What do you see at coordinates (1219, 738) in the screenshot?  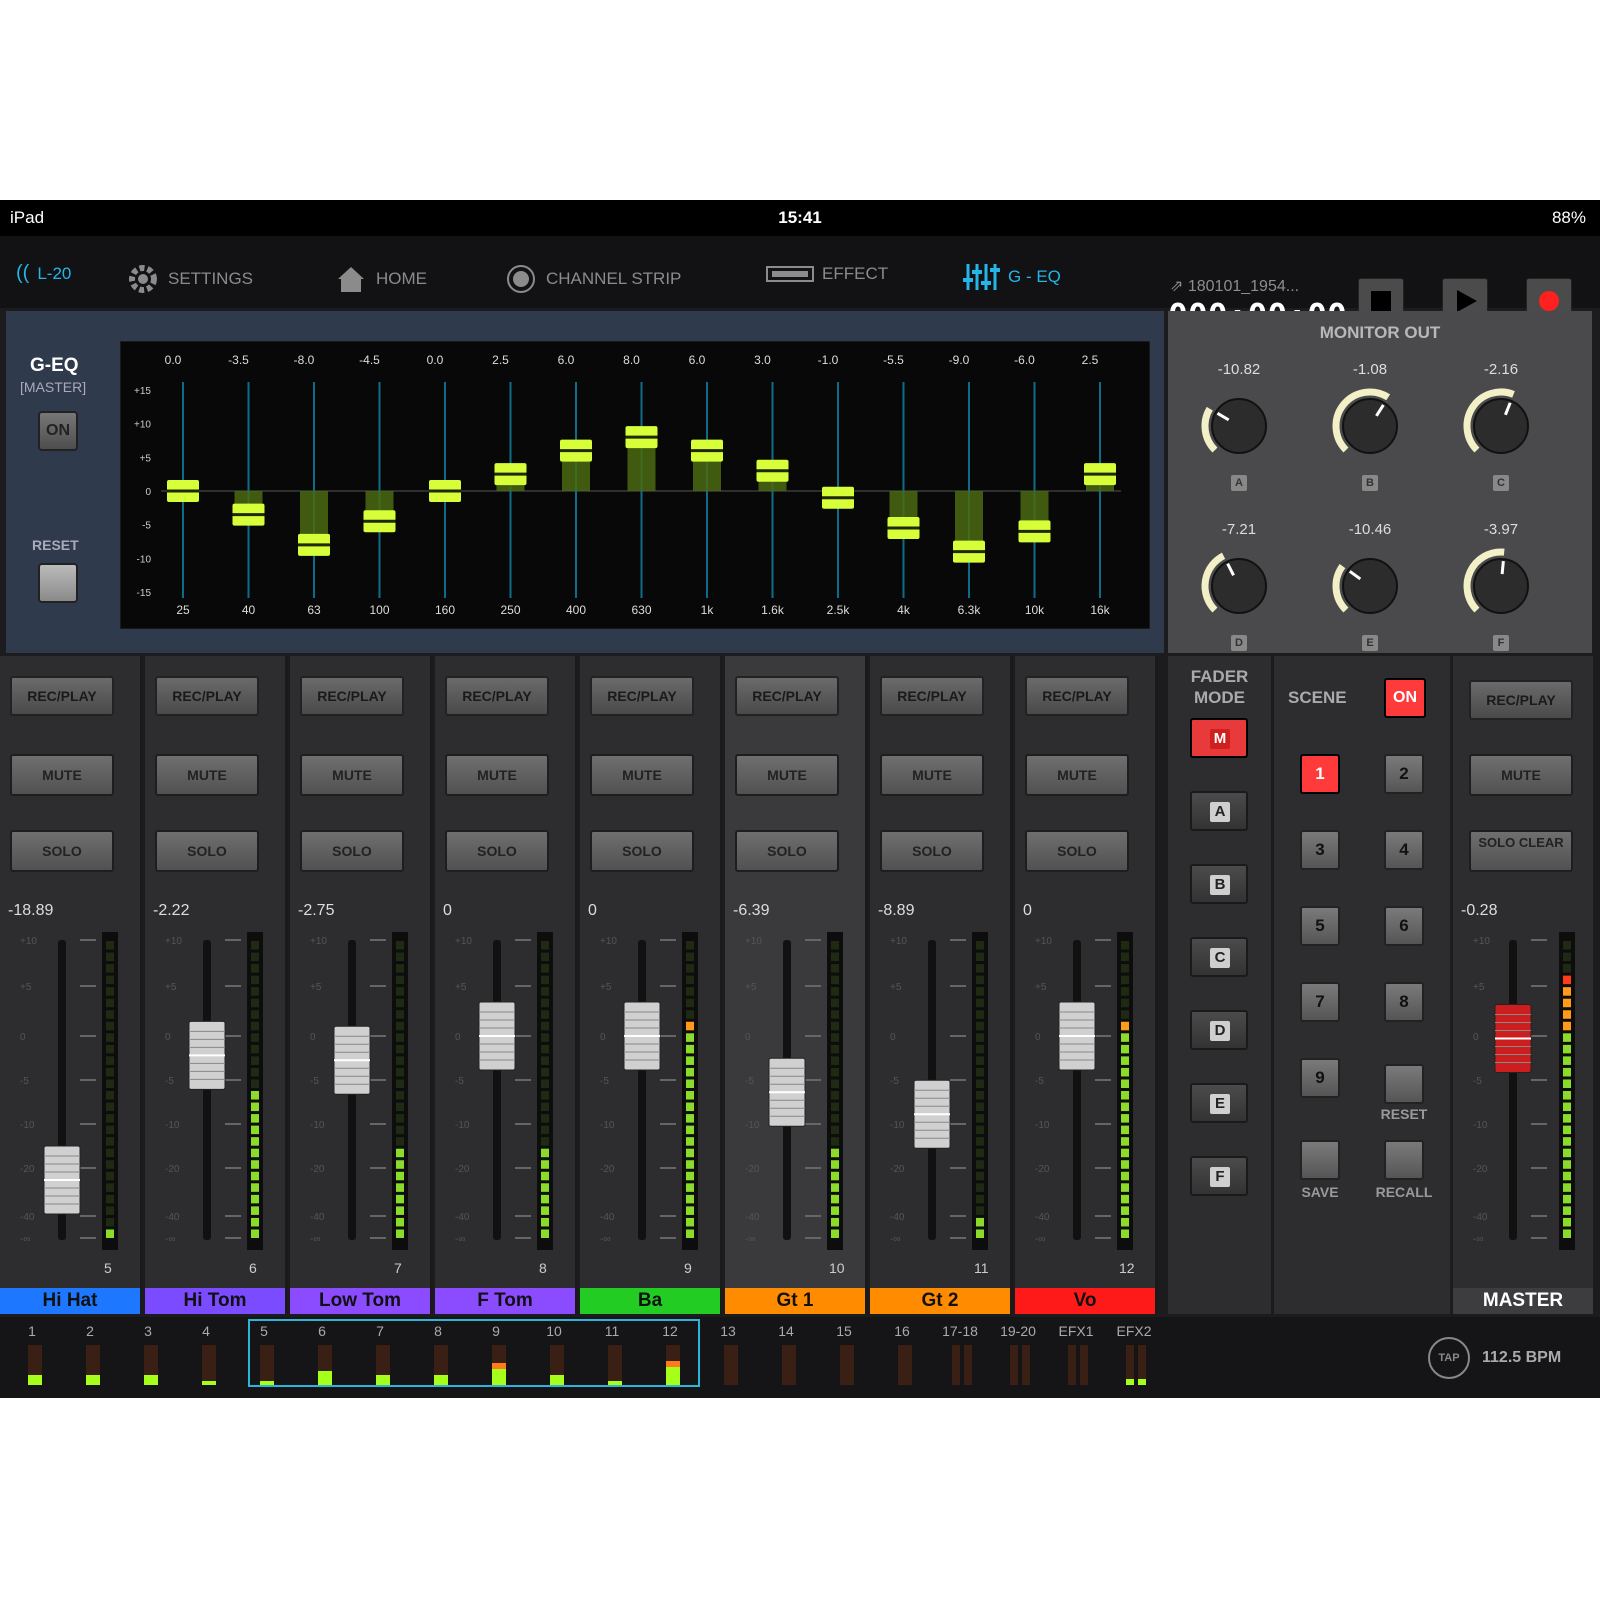 I see `fader-mode-m-button: M` at bounding box center [1219, 738].